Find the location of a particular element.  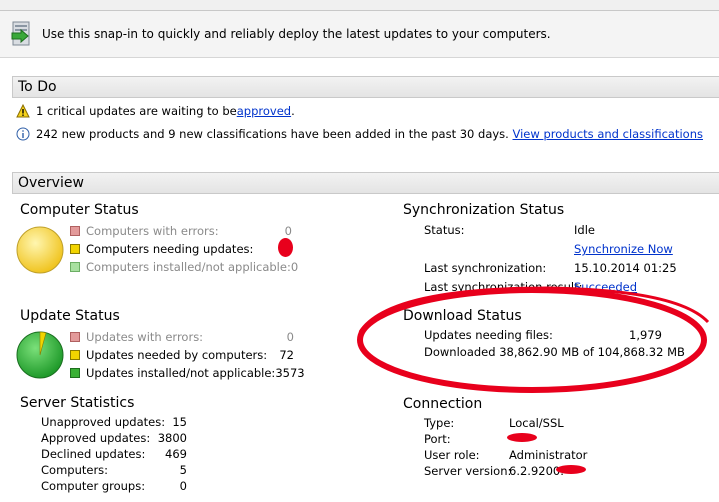

stat-row: Computers: 5 is located at coordinates (114, 470).